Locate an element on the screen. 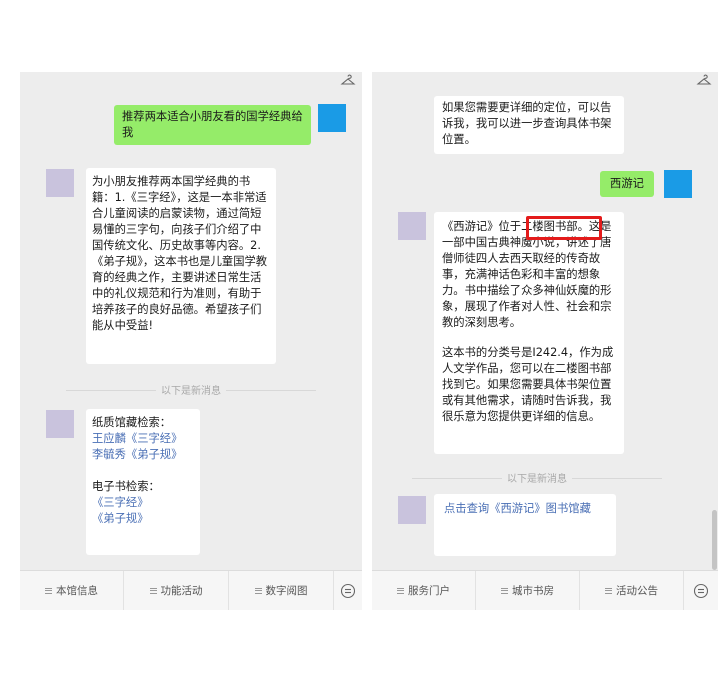 The width and height of the screenshot is (720, 684). menu-announcements: 活动公告 is located at coordinates (632, 590).